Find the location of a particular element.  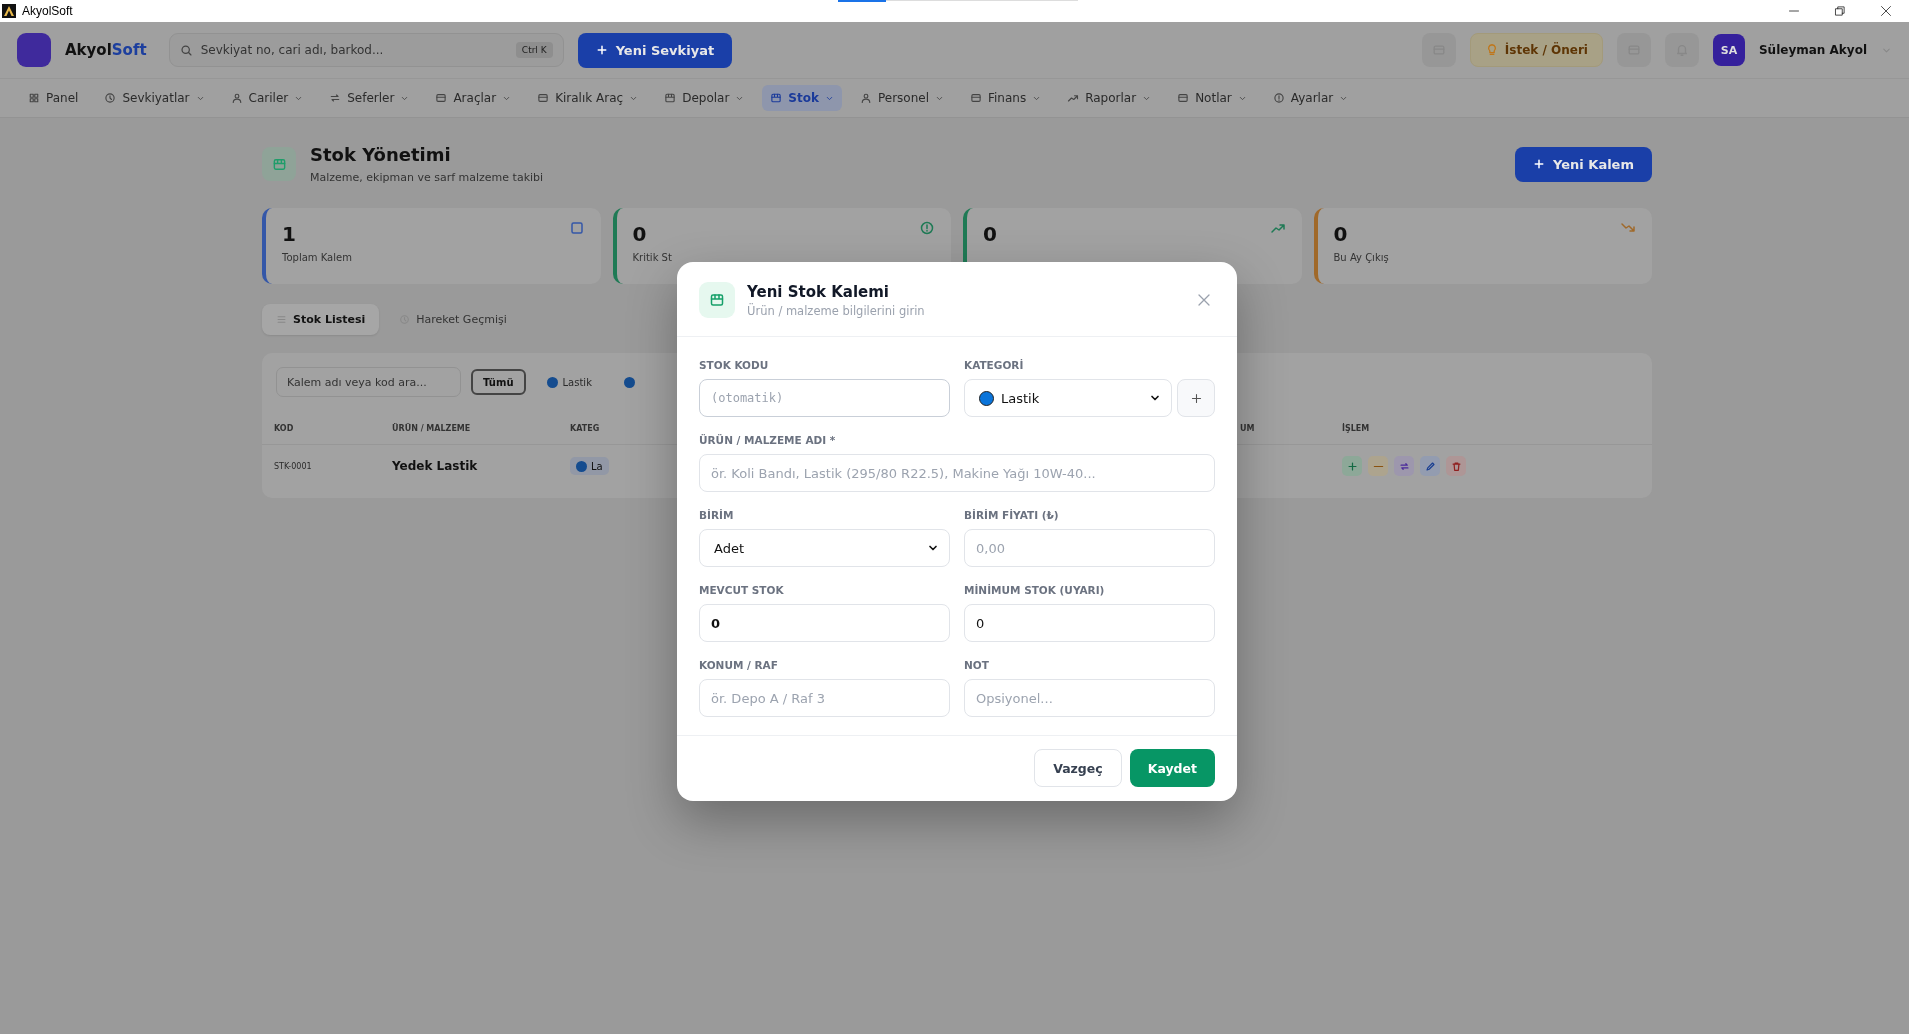

tab: Stok Listesi is located at coordinates (321, 319).